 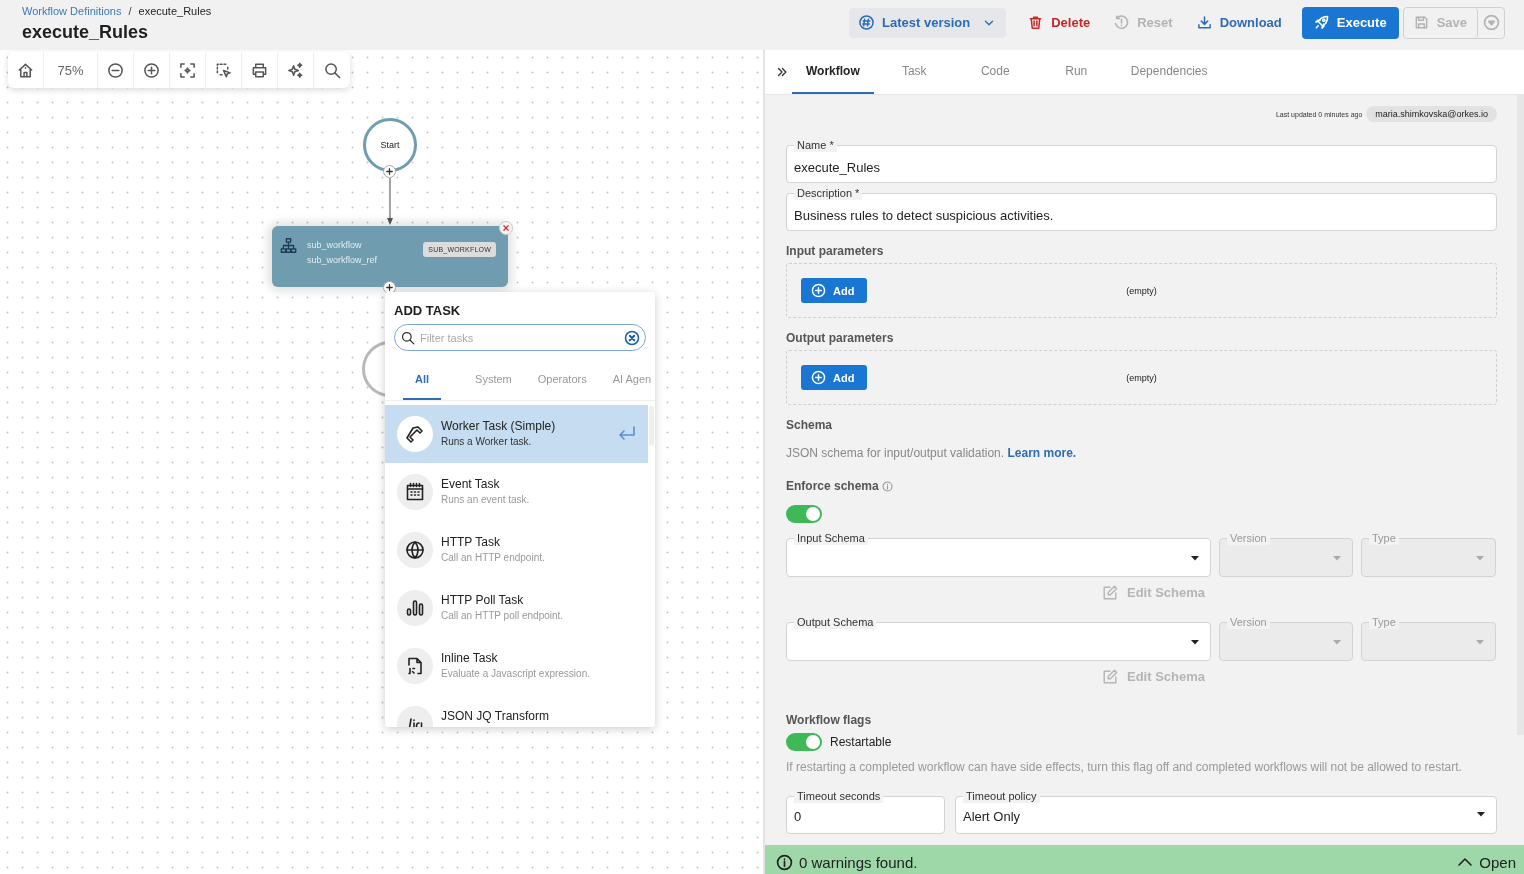 I want to click on section-title: Schema, so click(x=810, y=425).